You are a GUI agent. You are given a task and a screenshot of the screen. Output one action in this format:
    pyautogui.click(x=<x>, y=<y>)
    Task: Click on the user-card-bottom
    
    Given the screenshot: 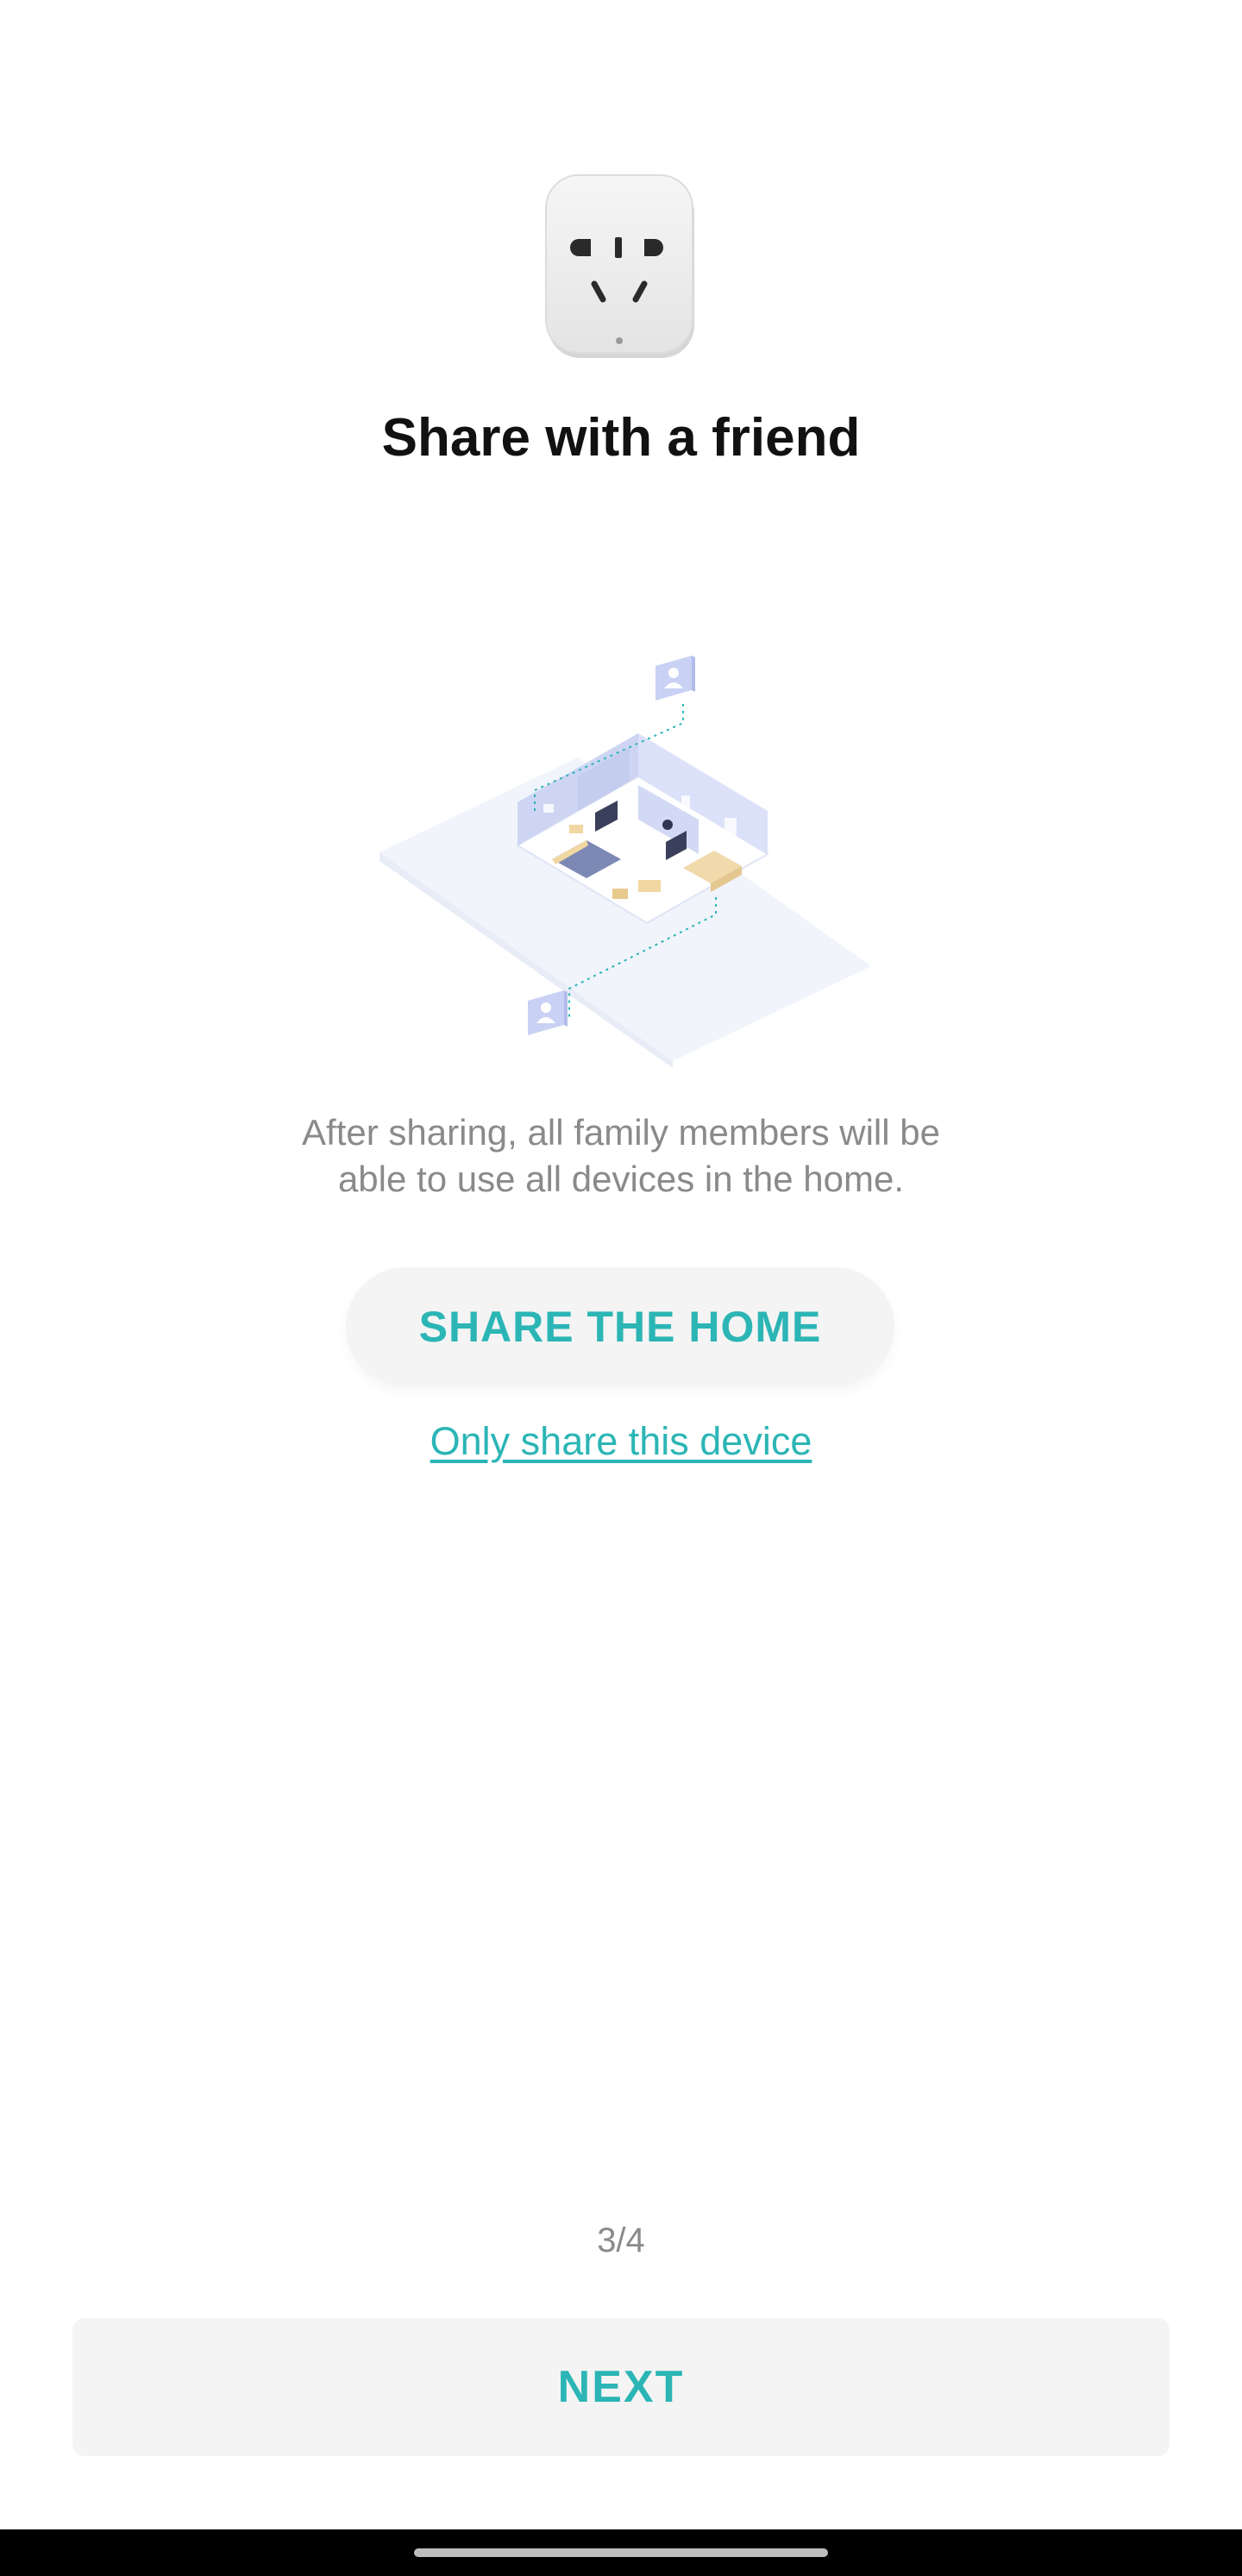 What is the action you would take?
    pyautogui.click(x=548, y=1012)
    